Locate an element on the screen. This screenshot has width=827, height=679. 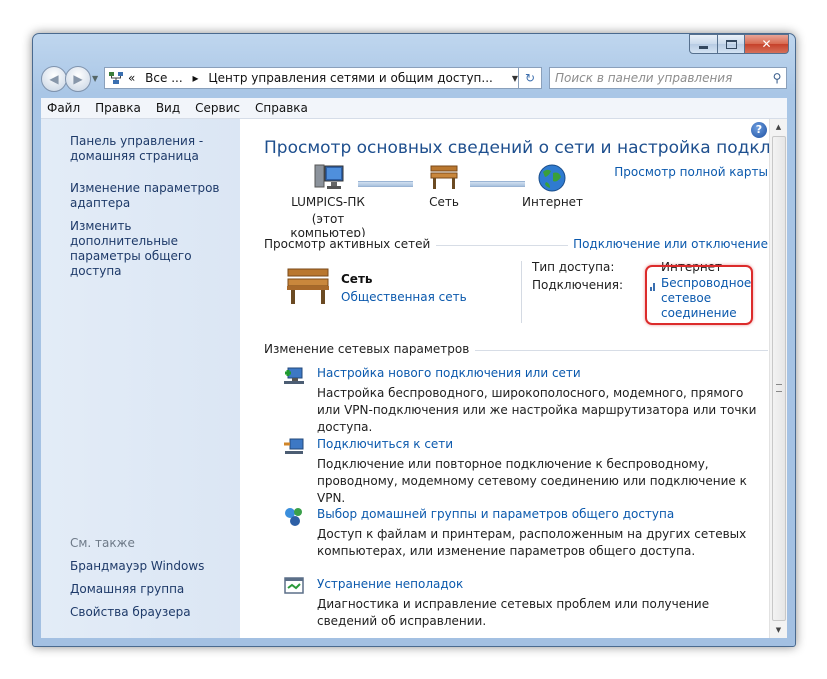
change-settings-title: Изменение сетевых параметров is located at coordinates (370, 349).